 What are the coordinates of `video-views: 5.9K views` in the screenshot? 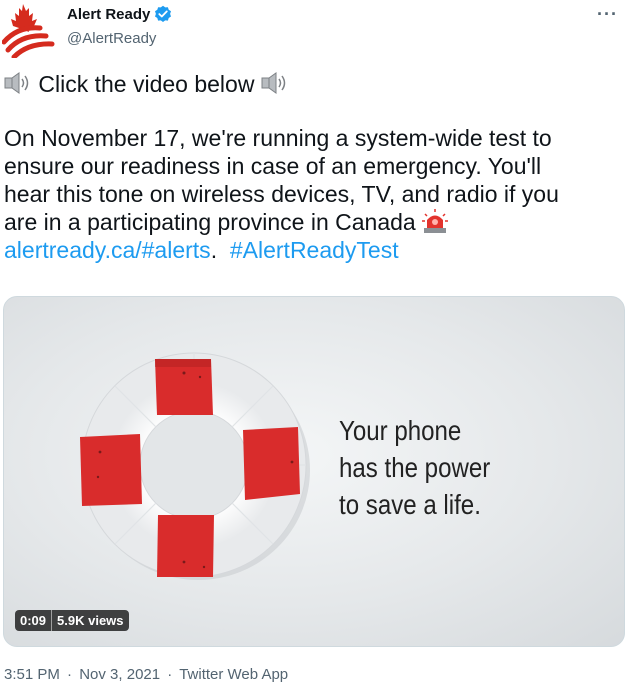 It's located at (90, 620).